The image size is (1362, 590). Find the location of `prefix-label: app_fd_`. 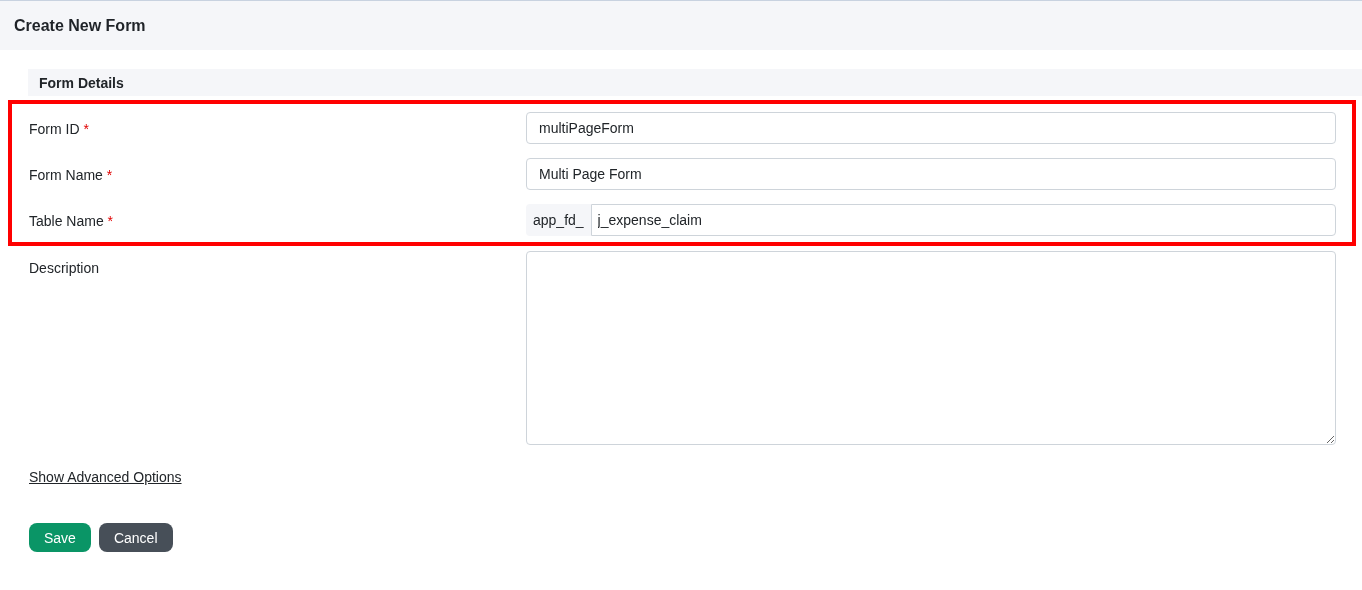

prefix-label: app_fd_ is located at coordinates (558, 220).